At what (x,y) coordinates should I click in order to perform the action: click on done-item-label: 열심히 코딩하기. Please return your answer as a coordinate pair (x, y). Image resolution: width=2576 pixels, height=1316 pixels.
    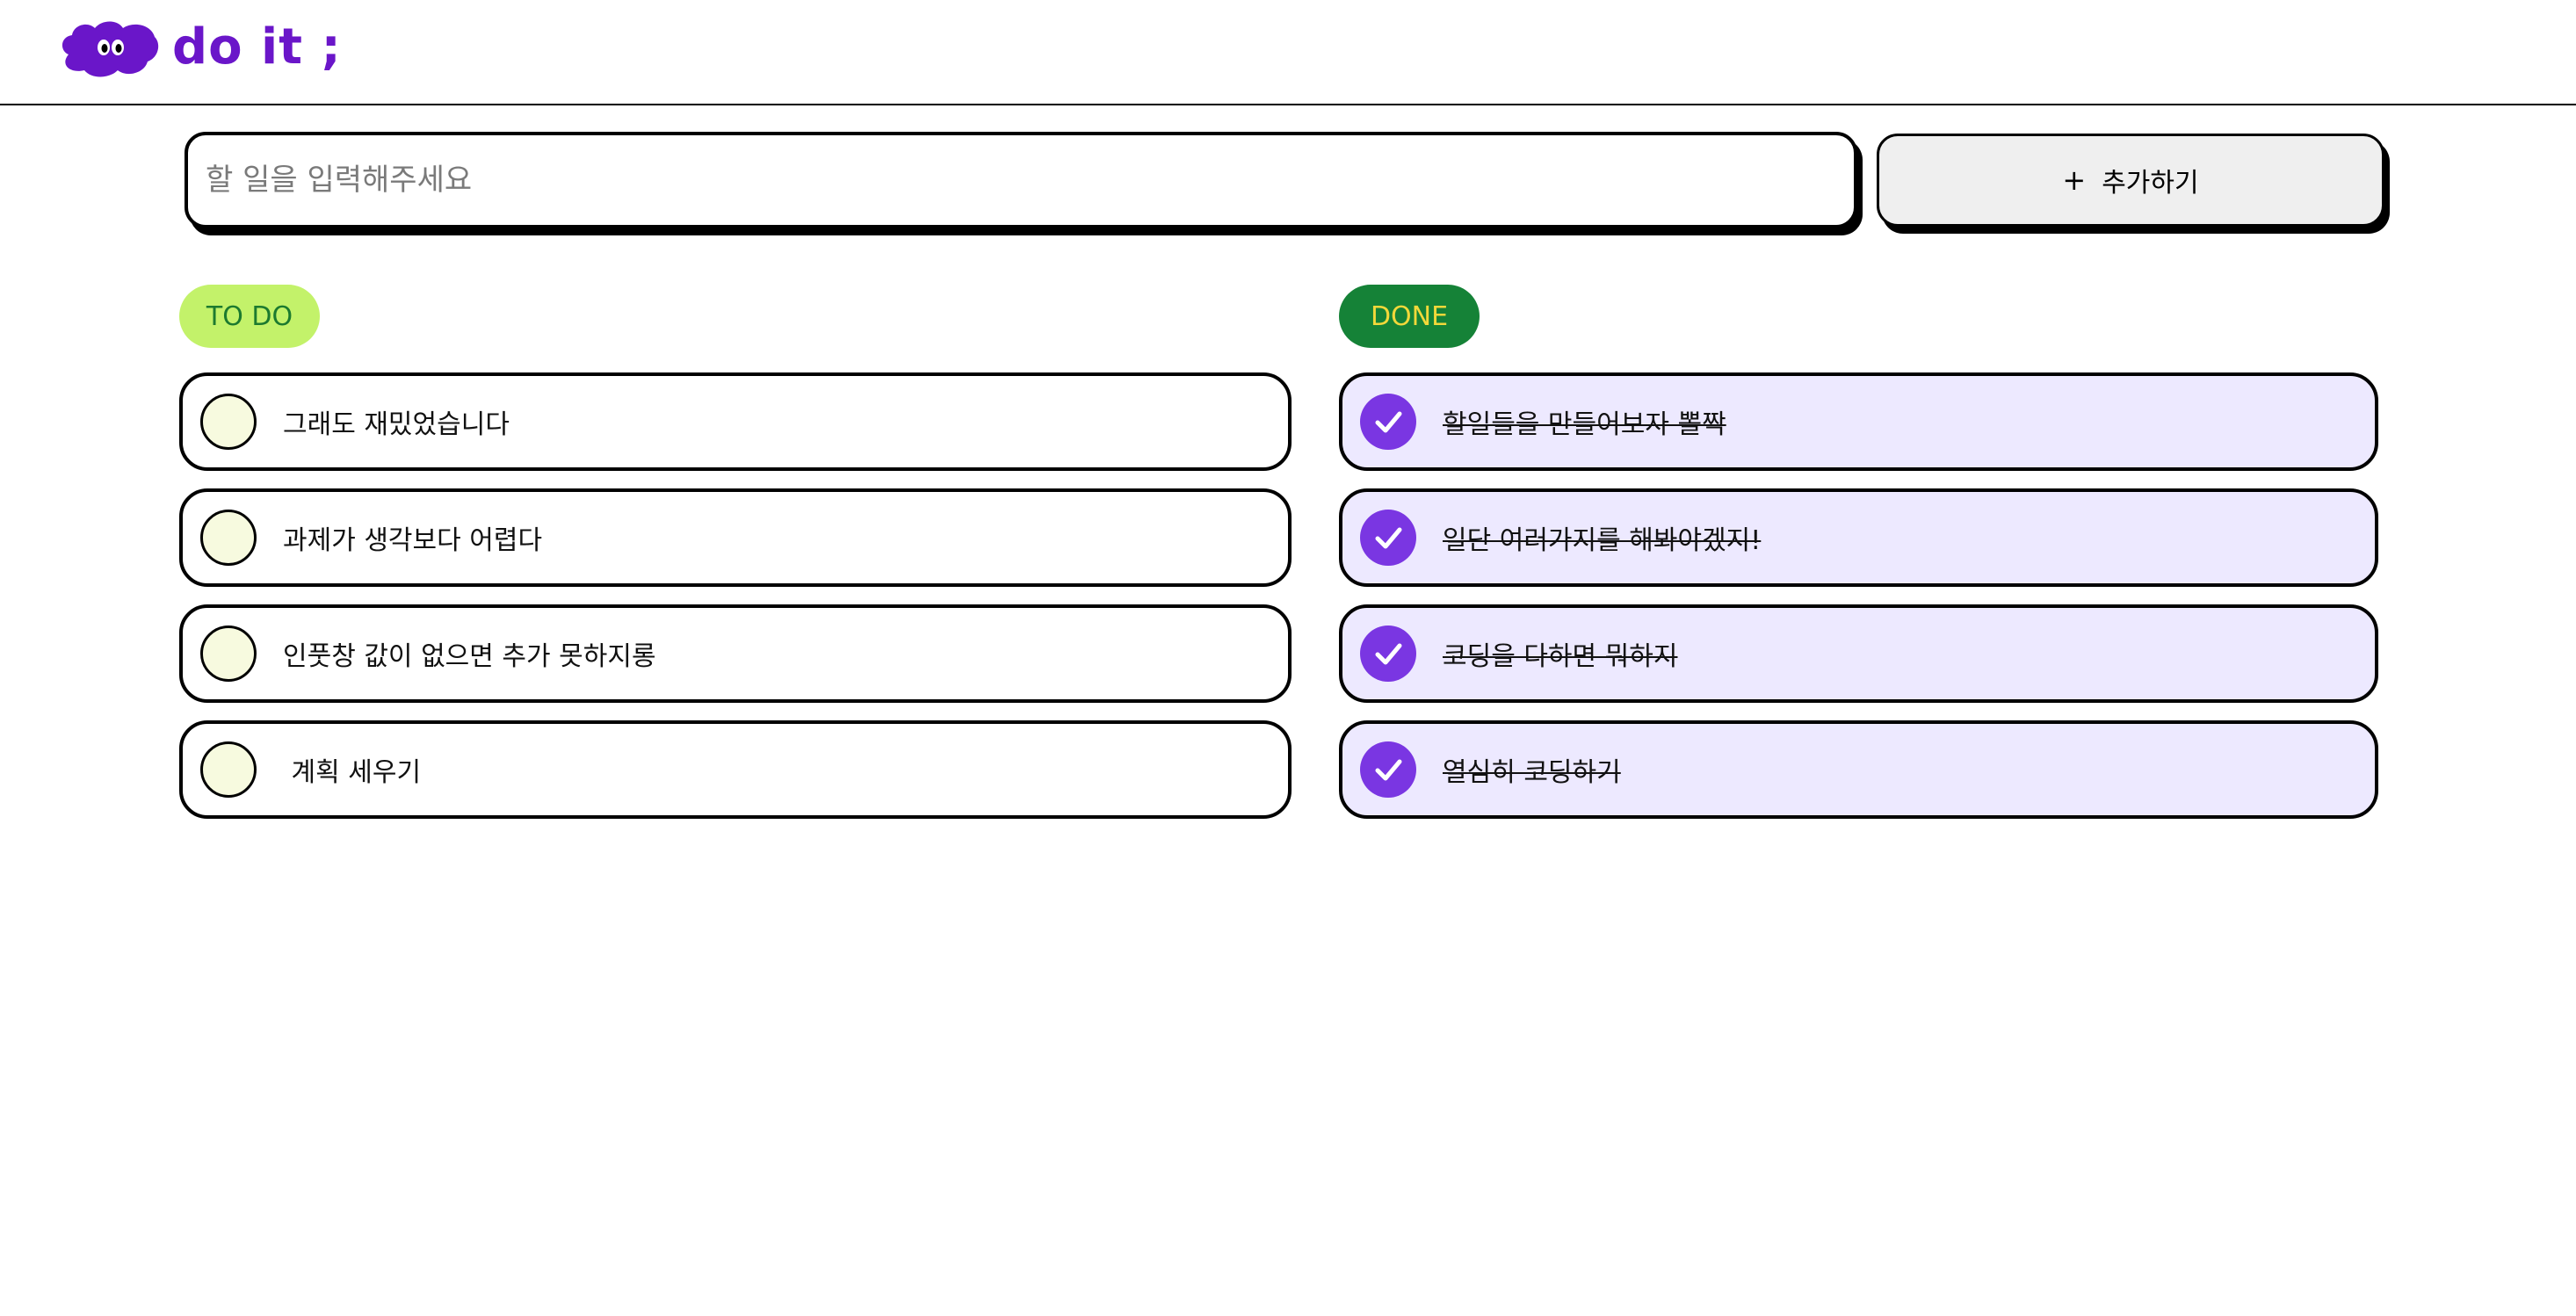
    Looking at the image, I should click on (1532, 769).